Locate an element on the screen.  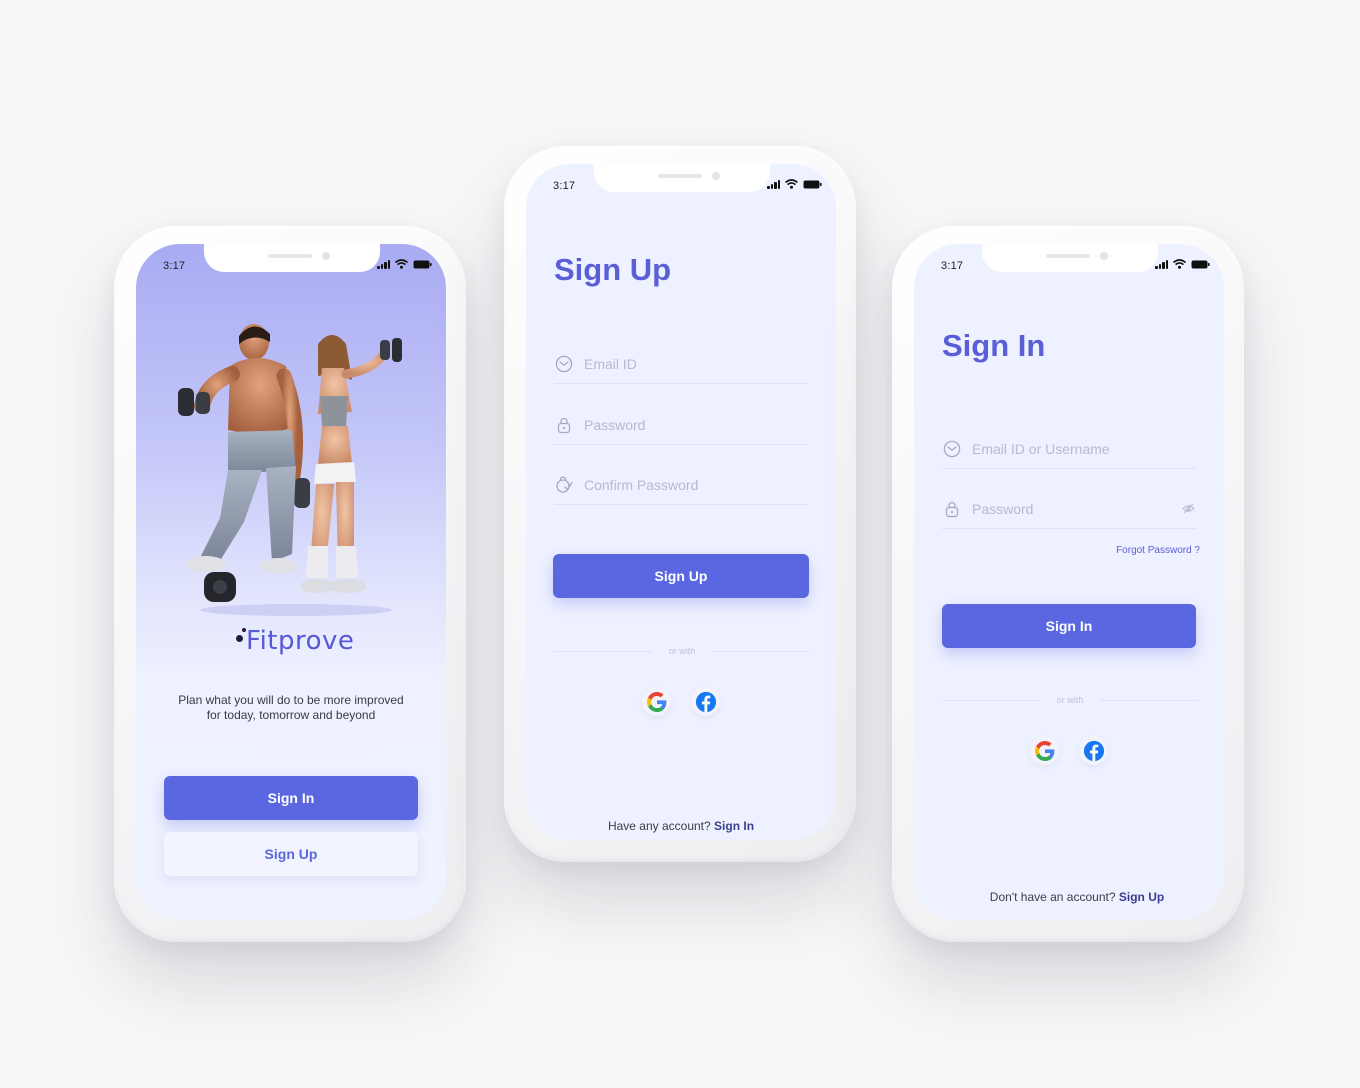
brand-logo: Fitprove is located at coordinates (294, 641).